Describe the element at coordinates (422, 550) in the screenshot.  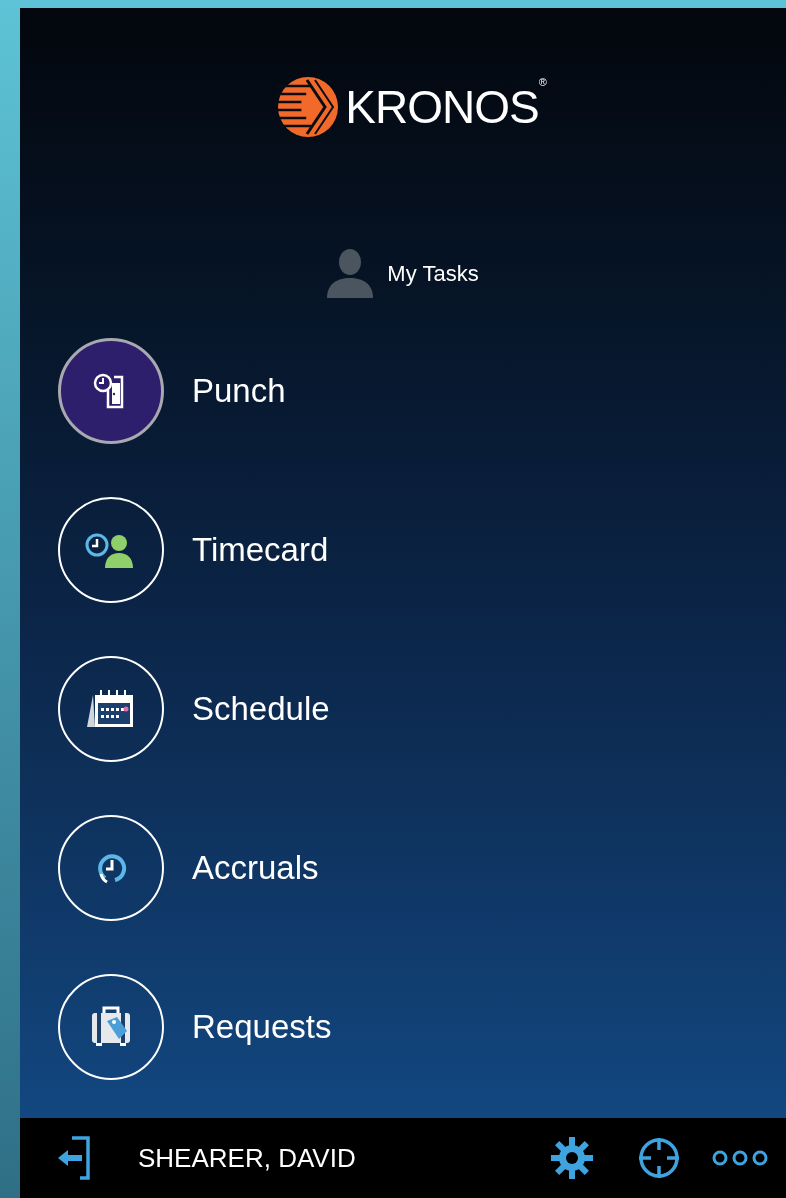
I see `task-item: Timecard` at that location.